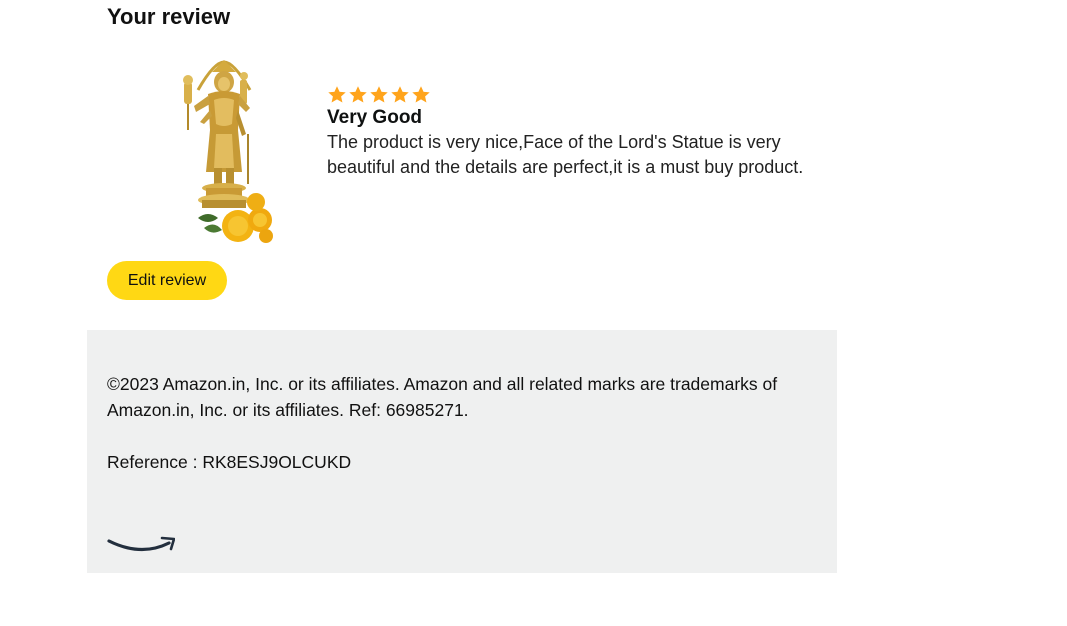 The image size is (1067, 626). I want to click on product-image, so click(228, 151).